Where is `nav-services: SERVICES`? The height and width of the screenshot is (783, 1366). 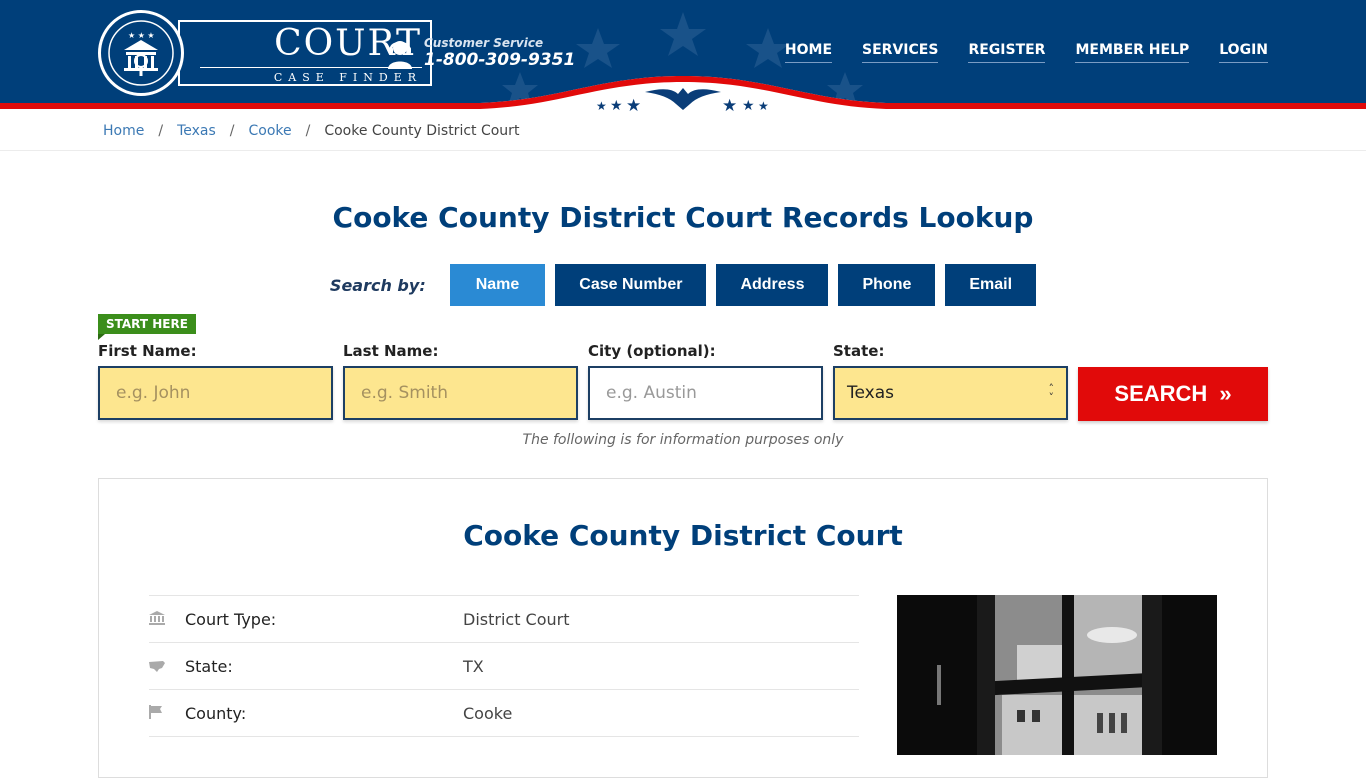 nav-services: SERVICES is located at coordinates (900, 52).